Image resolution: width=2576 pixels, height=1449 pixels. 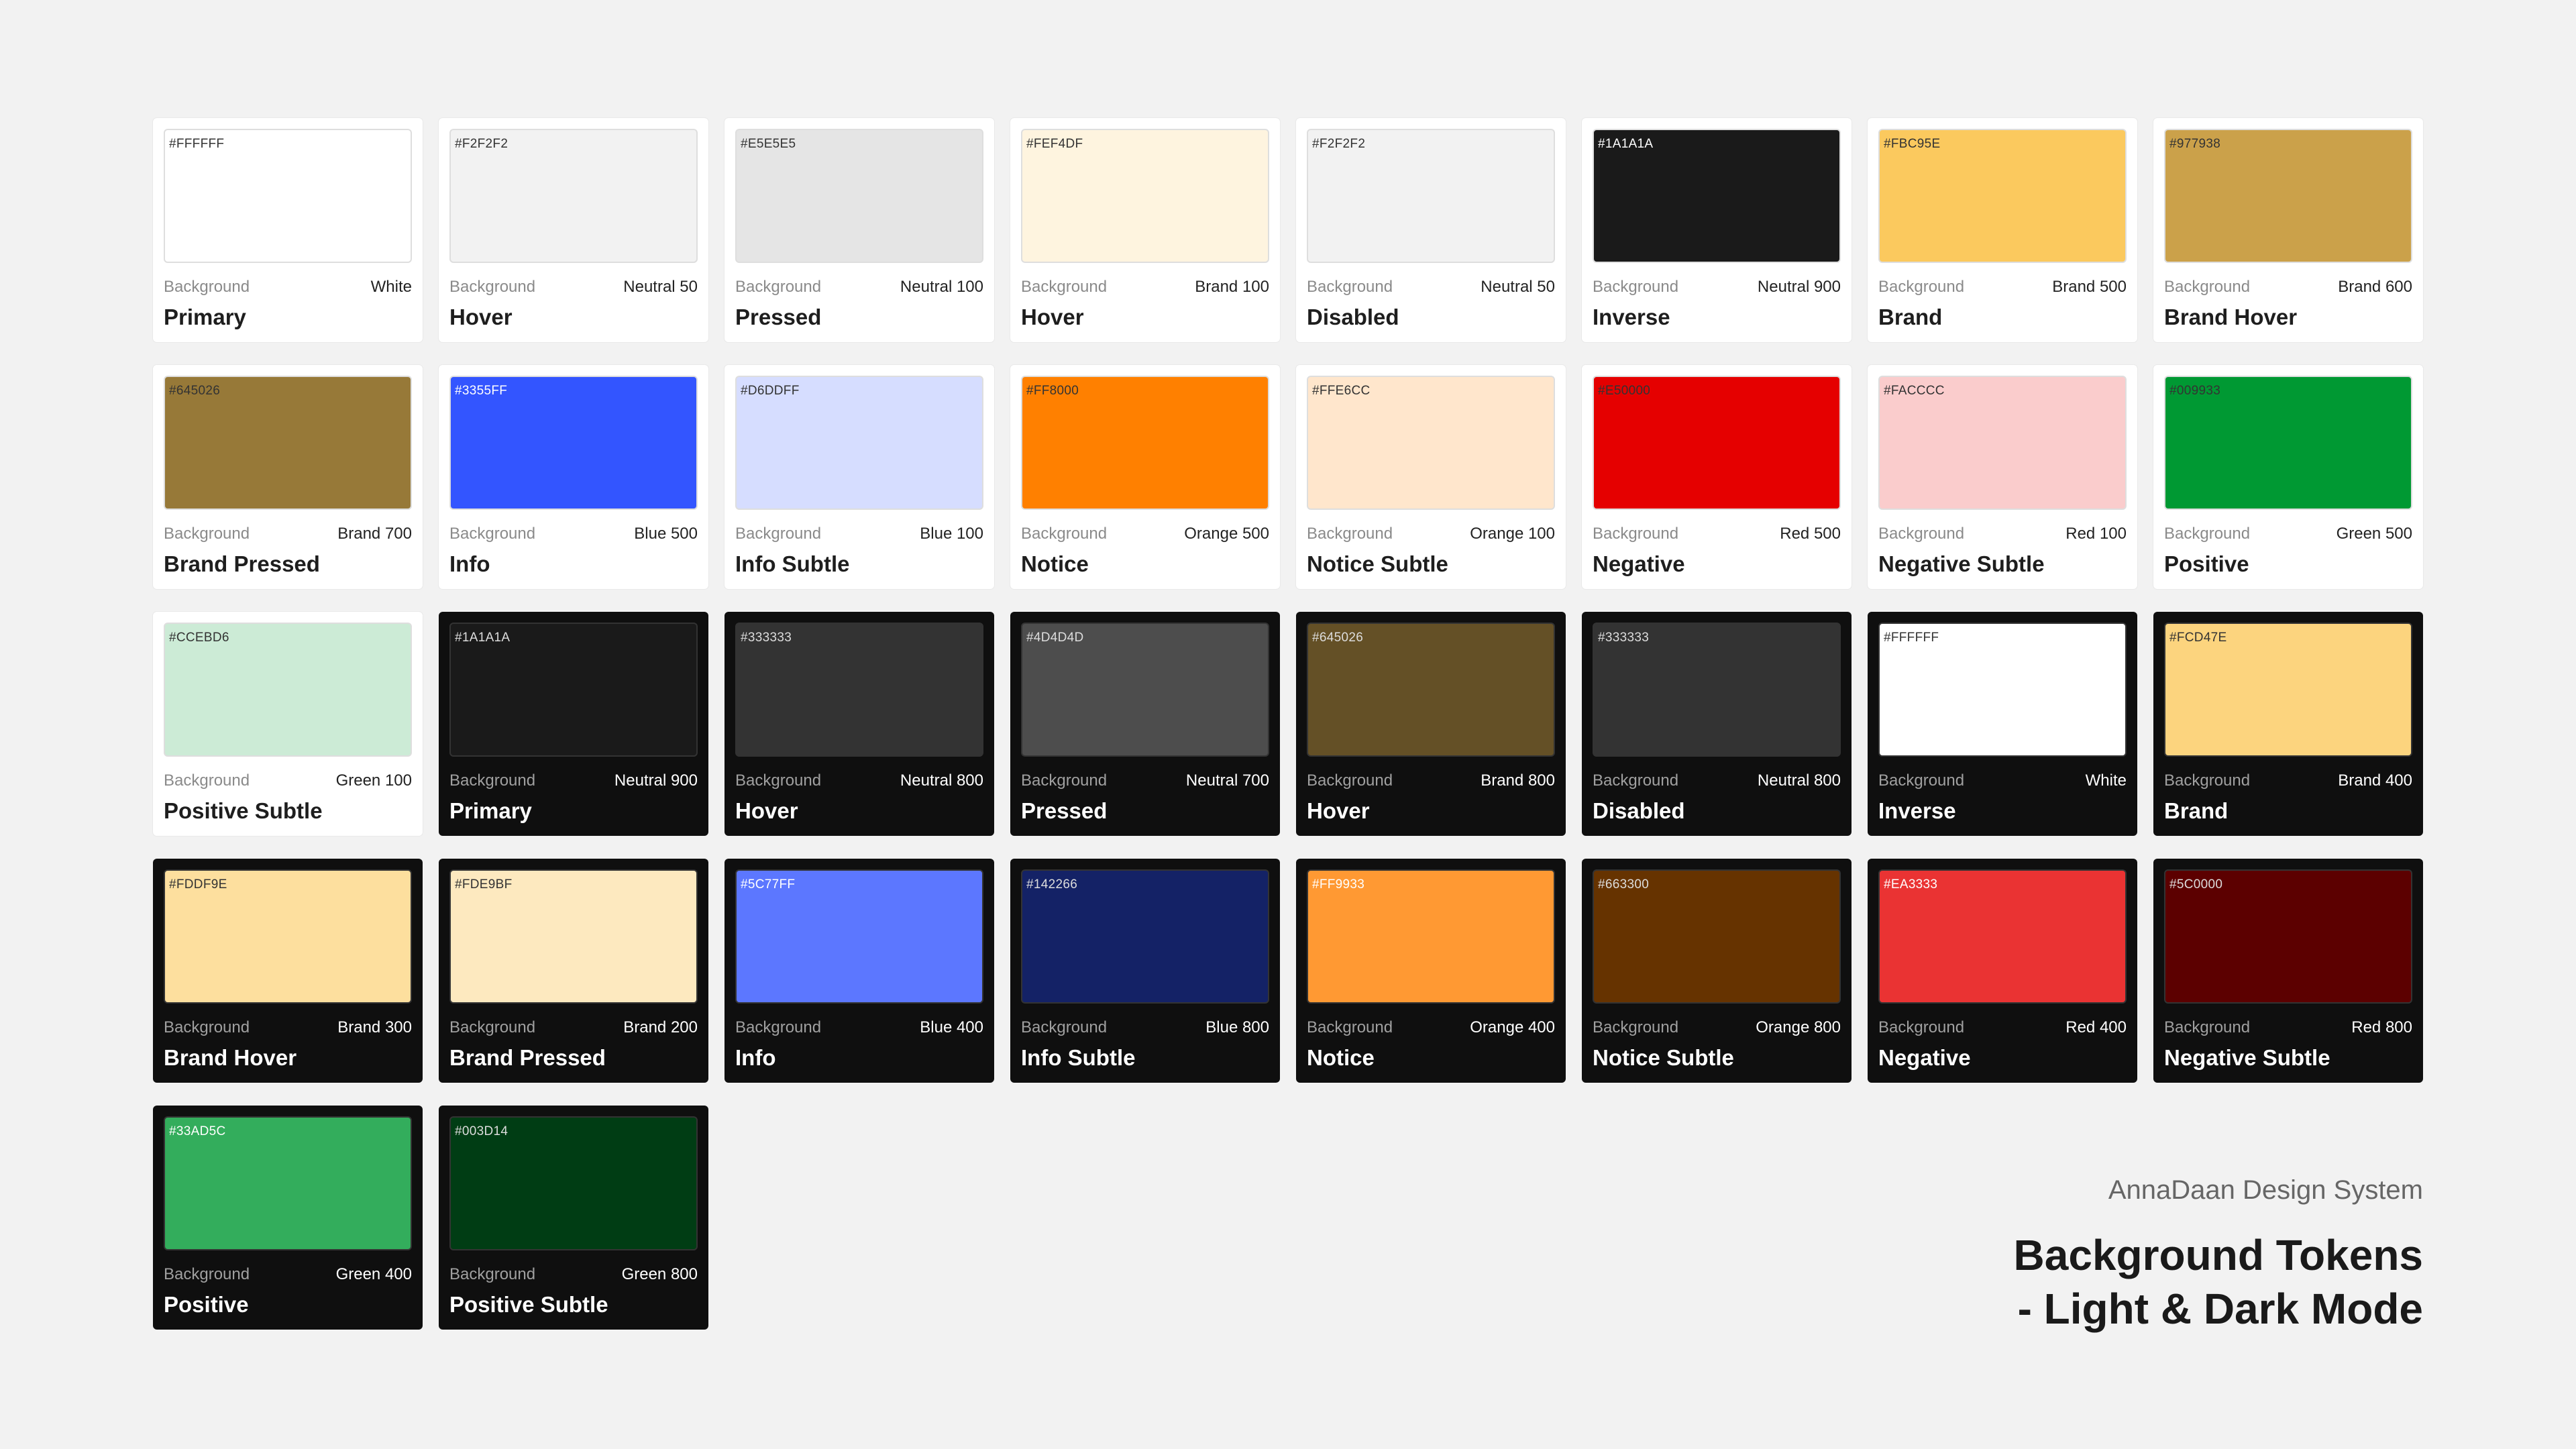 What do you see at coordinates (1054, 144) in the screenshot?
I see `hex-label: #FEF4DF` at bounding box center [1054, 144].